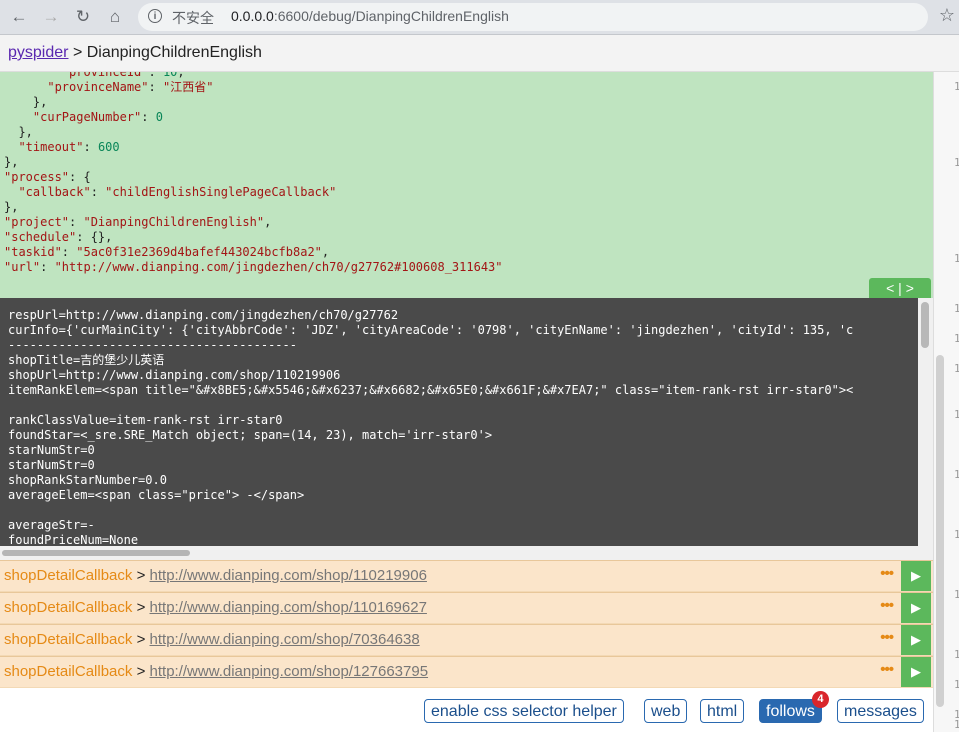  I want to click on pyspider-home-link: pyspider, so click(38, 52).